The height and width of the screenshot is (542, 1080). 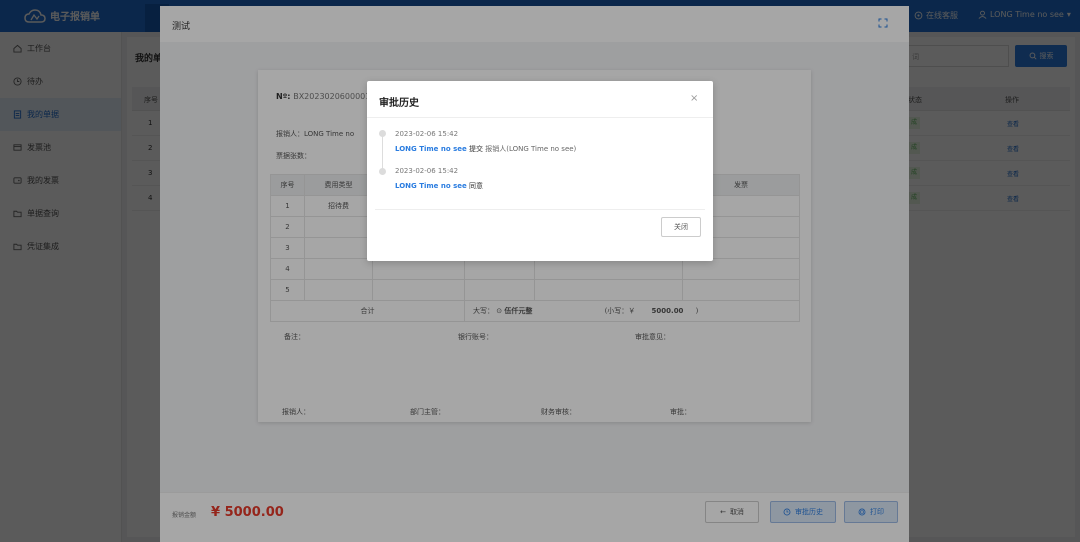 I want to click on timeline-action: 同意, so click(x=475, y=186).